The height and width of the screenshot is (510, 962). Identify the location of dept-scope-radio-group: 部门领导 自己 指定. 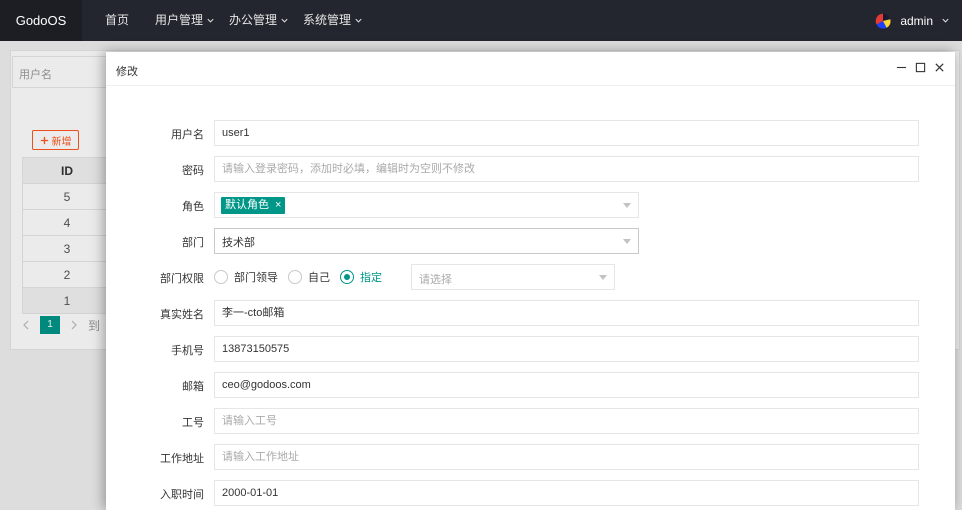
(303, 277).